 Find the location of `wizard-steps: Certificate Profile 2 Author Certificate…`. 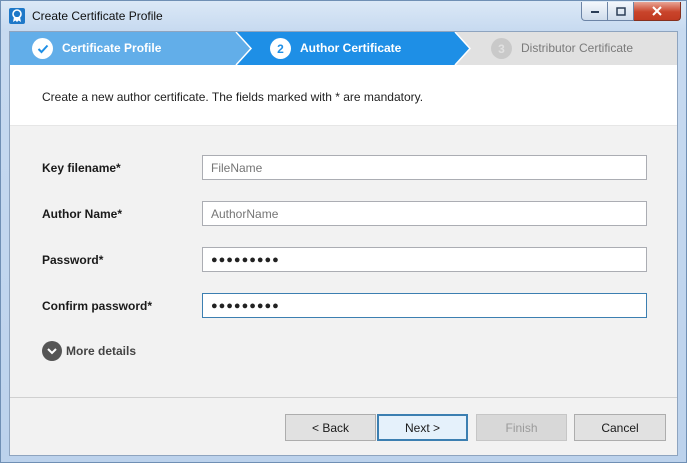

wizard-steps: Certificate Profile 2 Author Certificate… is located at coordinates (343, 48).